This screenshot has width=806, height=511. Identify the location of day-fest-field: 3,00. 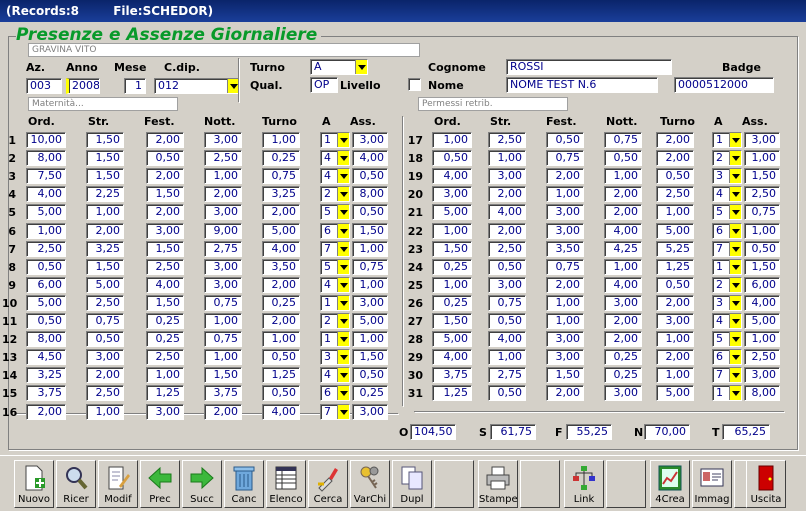
(565, 212).